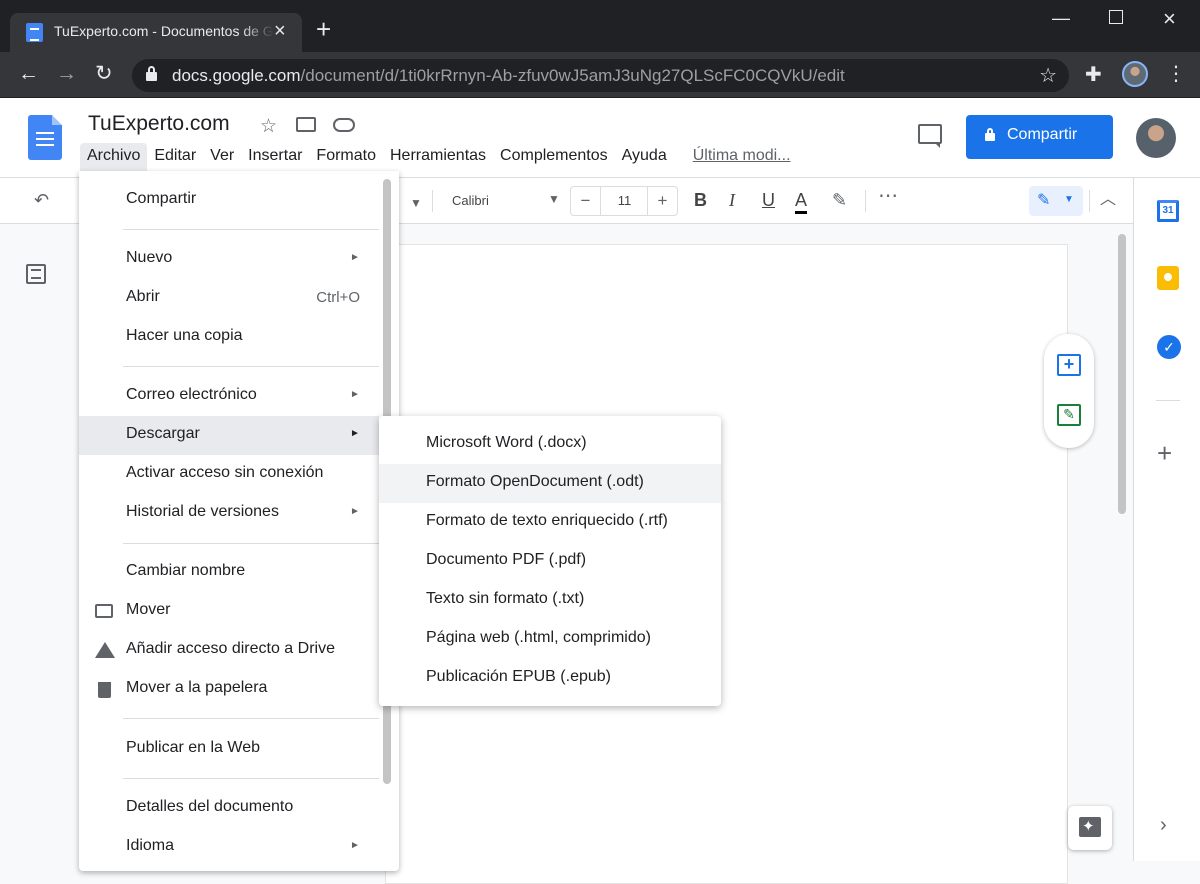  I want to click on share-button: Compartir, so click(1039, 137).